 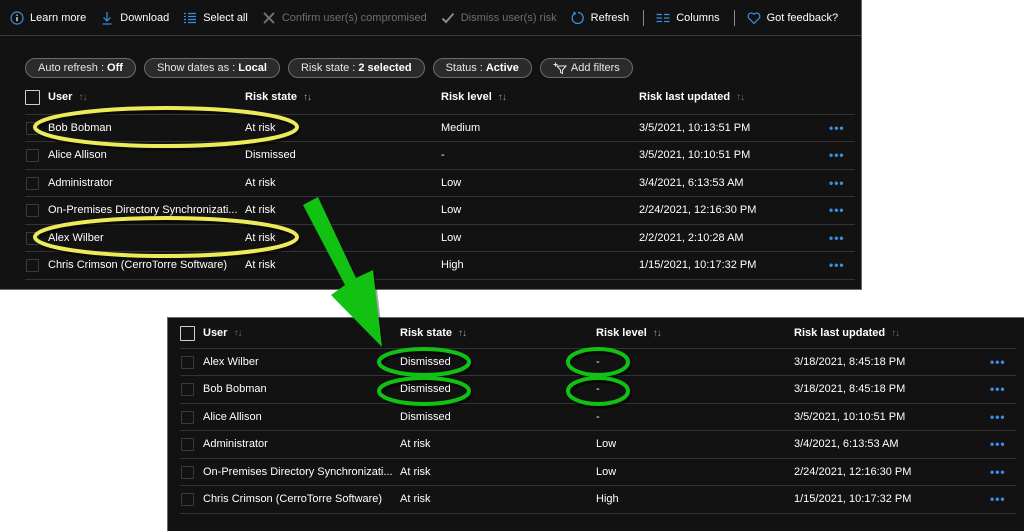 What do you see at coordinates (846, 444) in the screenshot?
I see `risk-last-updated: 3/4/2021, 6:13:53 AM` at bounding box center [846, 444].